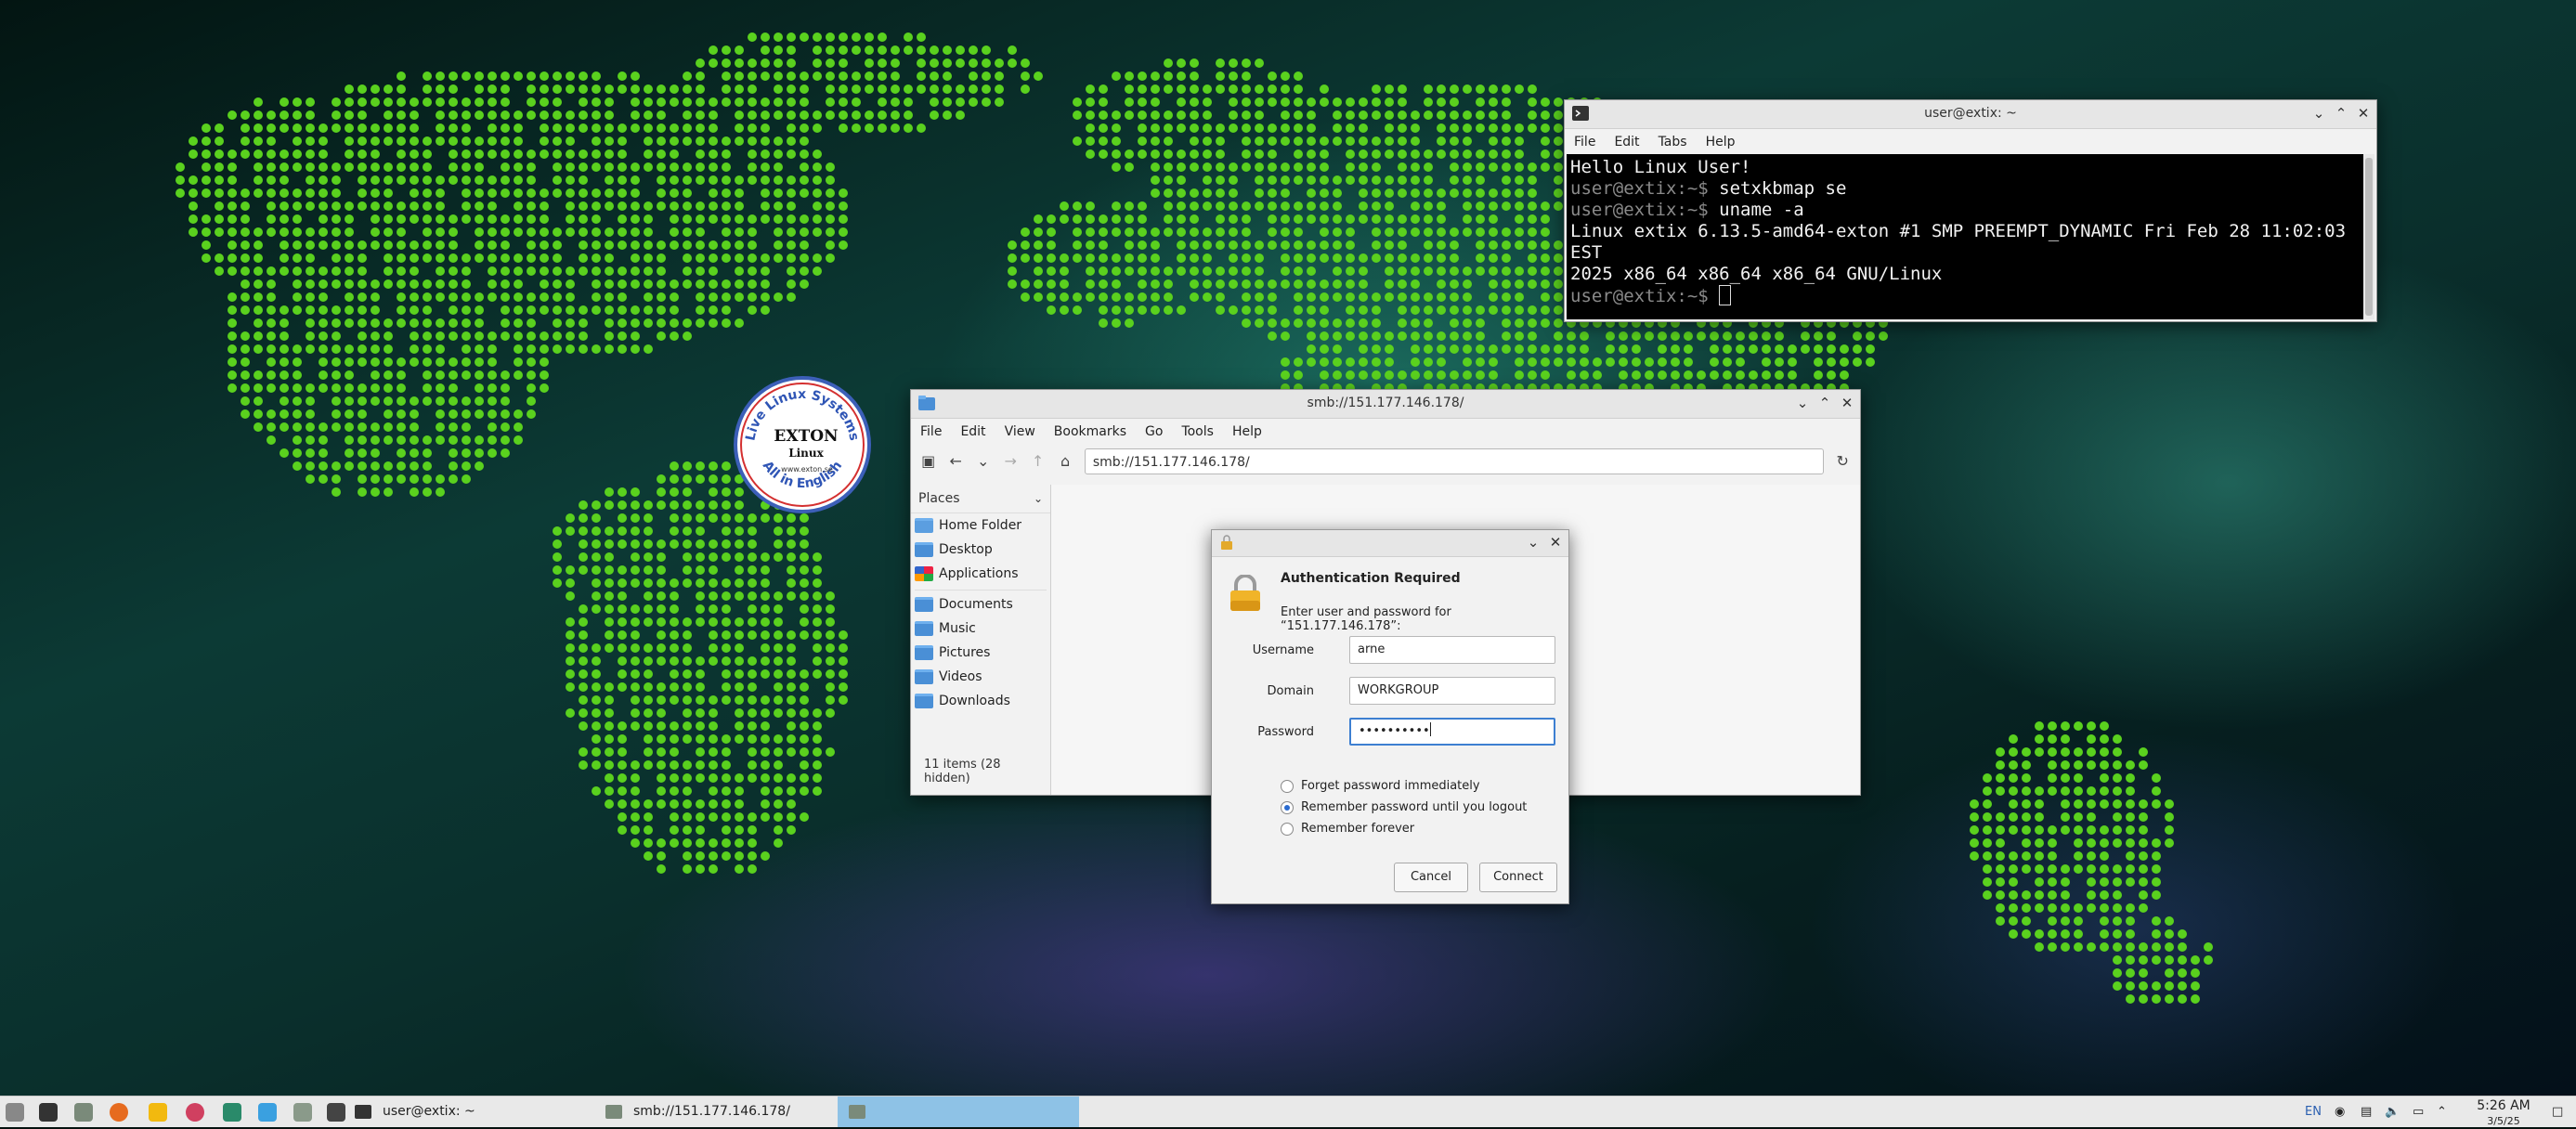 The image size is (2576, 1129). Describe the element at coordinates (15, 1112) in the screenshot. I see `app-menu-icon` at that location.